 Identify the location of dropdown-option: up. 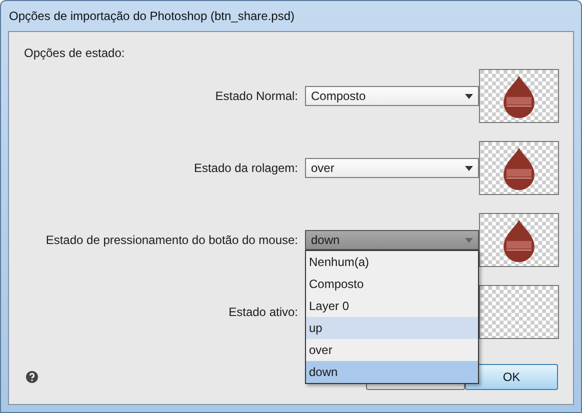
(392, 328).